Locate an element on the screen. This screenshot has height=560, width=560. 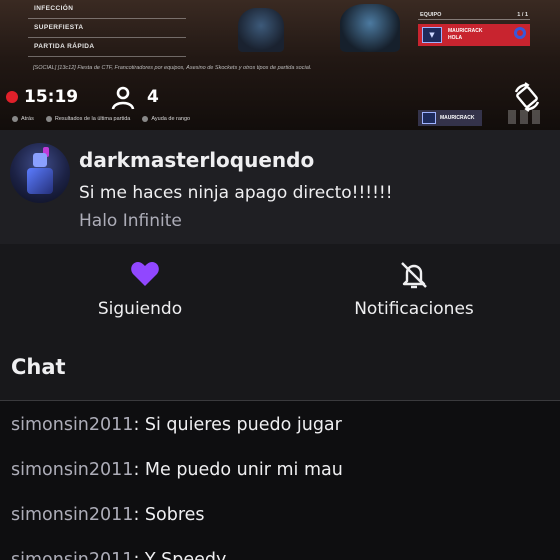
hint-rank-help: Ayuda de rango is located at coordinates (171, 119).